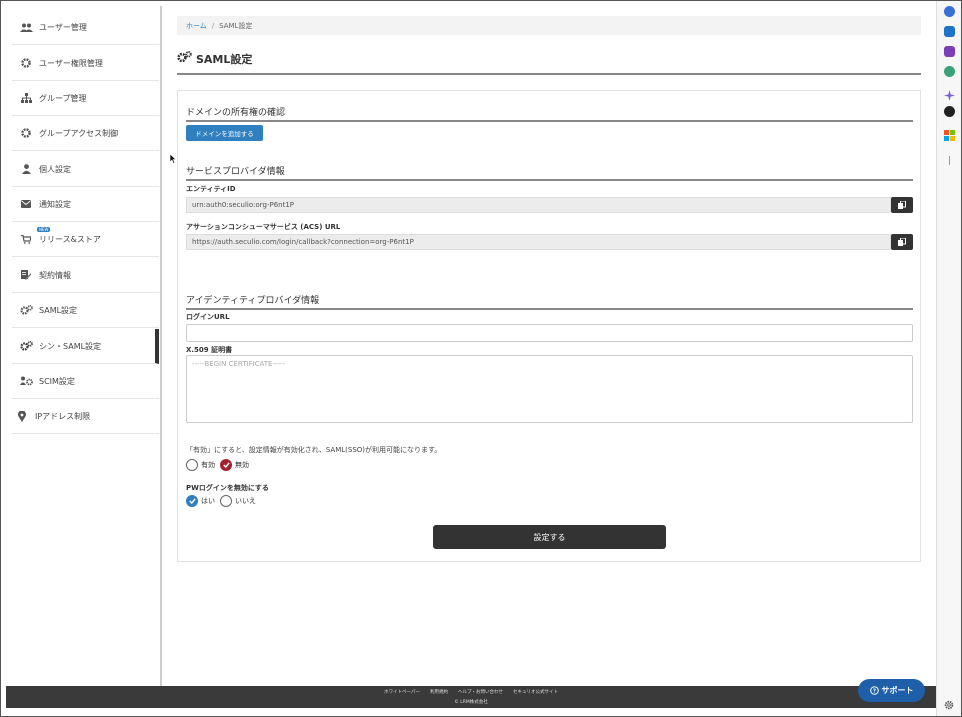  I want to click on footer-link-terms: 利用規約, so click(439, 692).